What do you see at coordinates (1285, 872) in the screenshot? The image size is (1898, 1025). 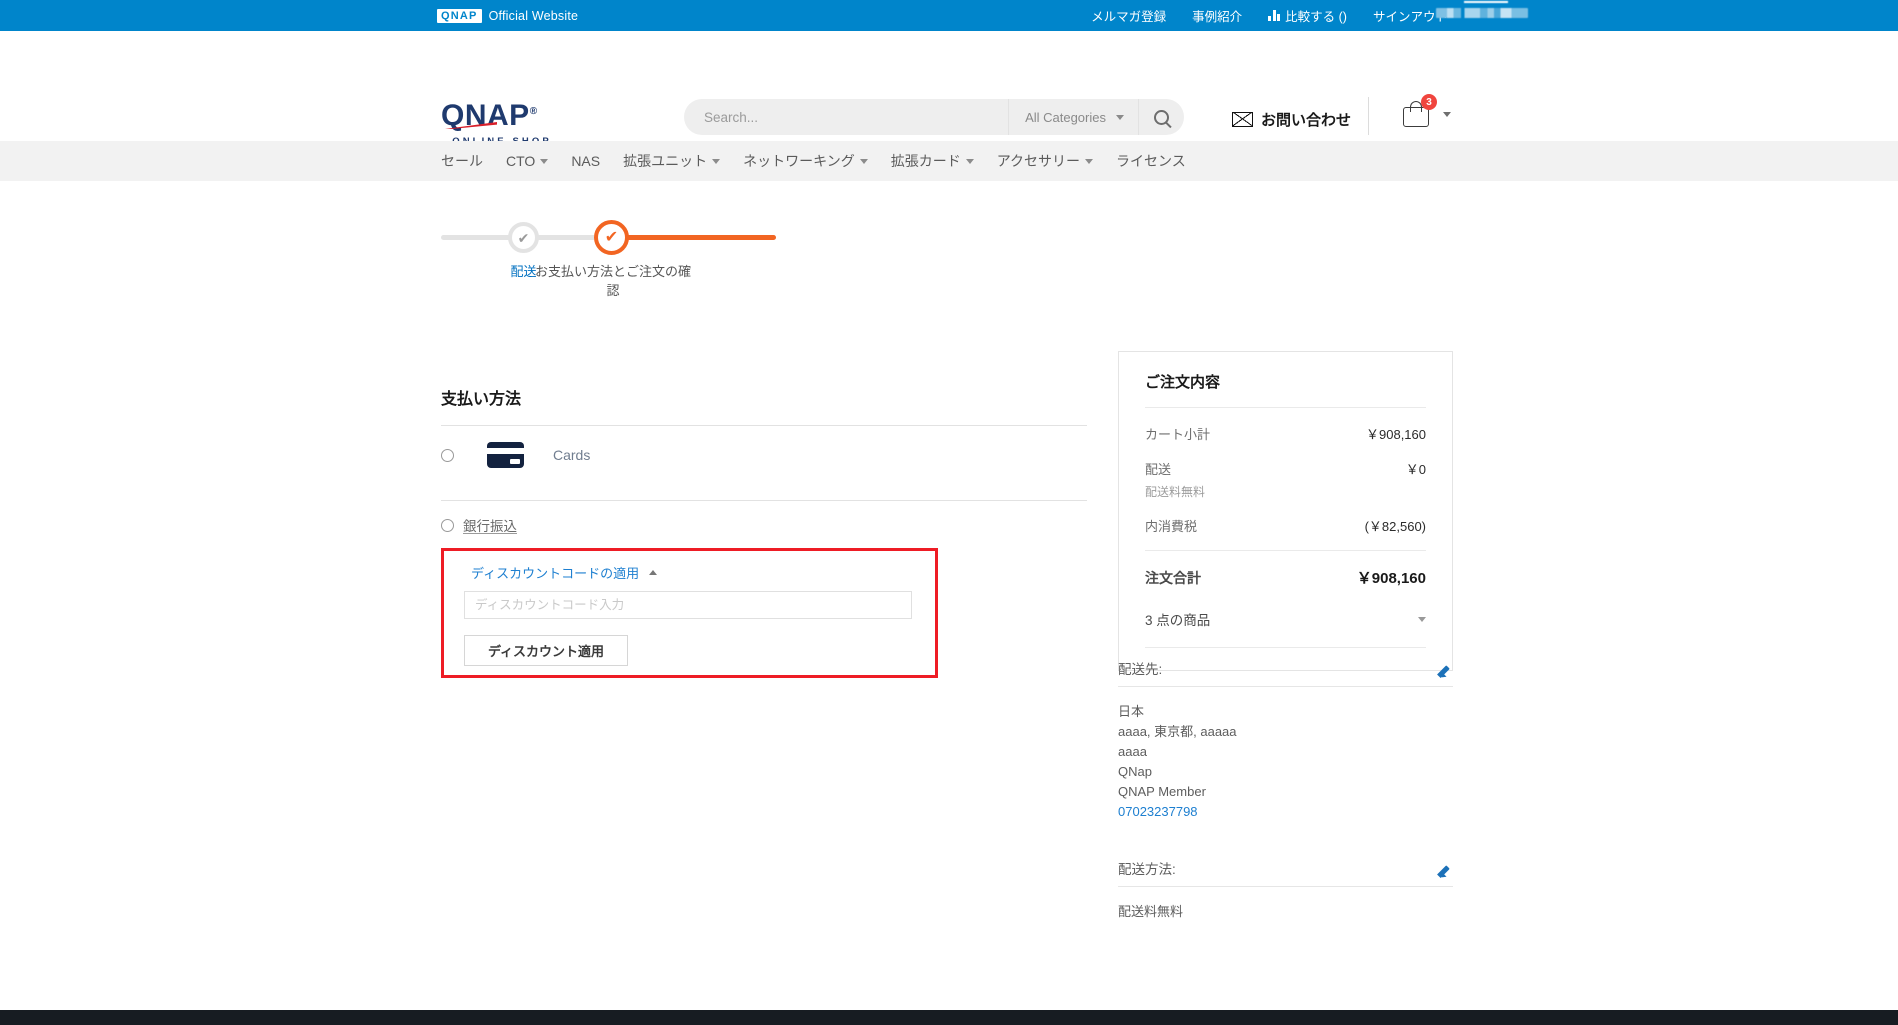 I see `shipping-method-header: 配送方法:` at bounding box center [1285, 872].